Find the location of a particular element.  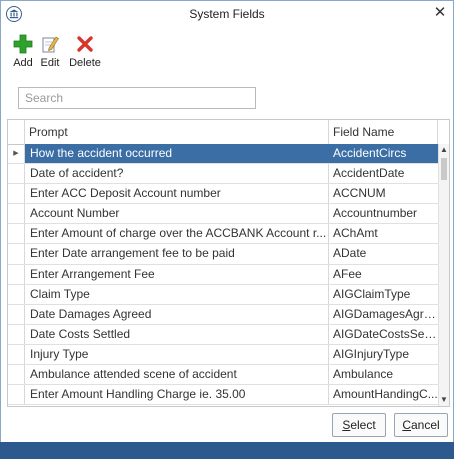

cell-prompt: Enter Date arrangement fee to be paid is located at coordinates (177, 254).